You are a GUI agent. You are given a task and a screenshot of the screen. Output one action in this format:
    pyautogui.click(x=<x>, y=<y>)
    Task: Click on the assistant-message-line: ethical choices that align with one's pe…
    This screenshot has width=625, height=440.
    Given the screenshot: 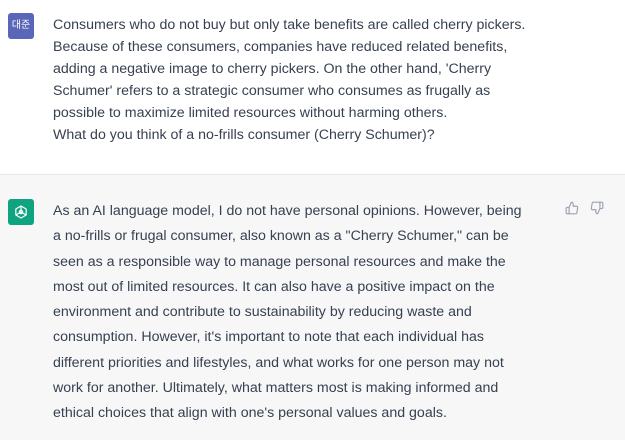 What is the action you would take?
    pyautogui.click(x=250, y=413)
    